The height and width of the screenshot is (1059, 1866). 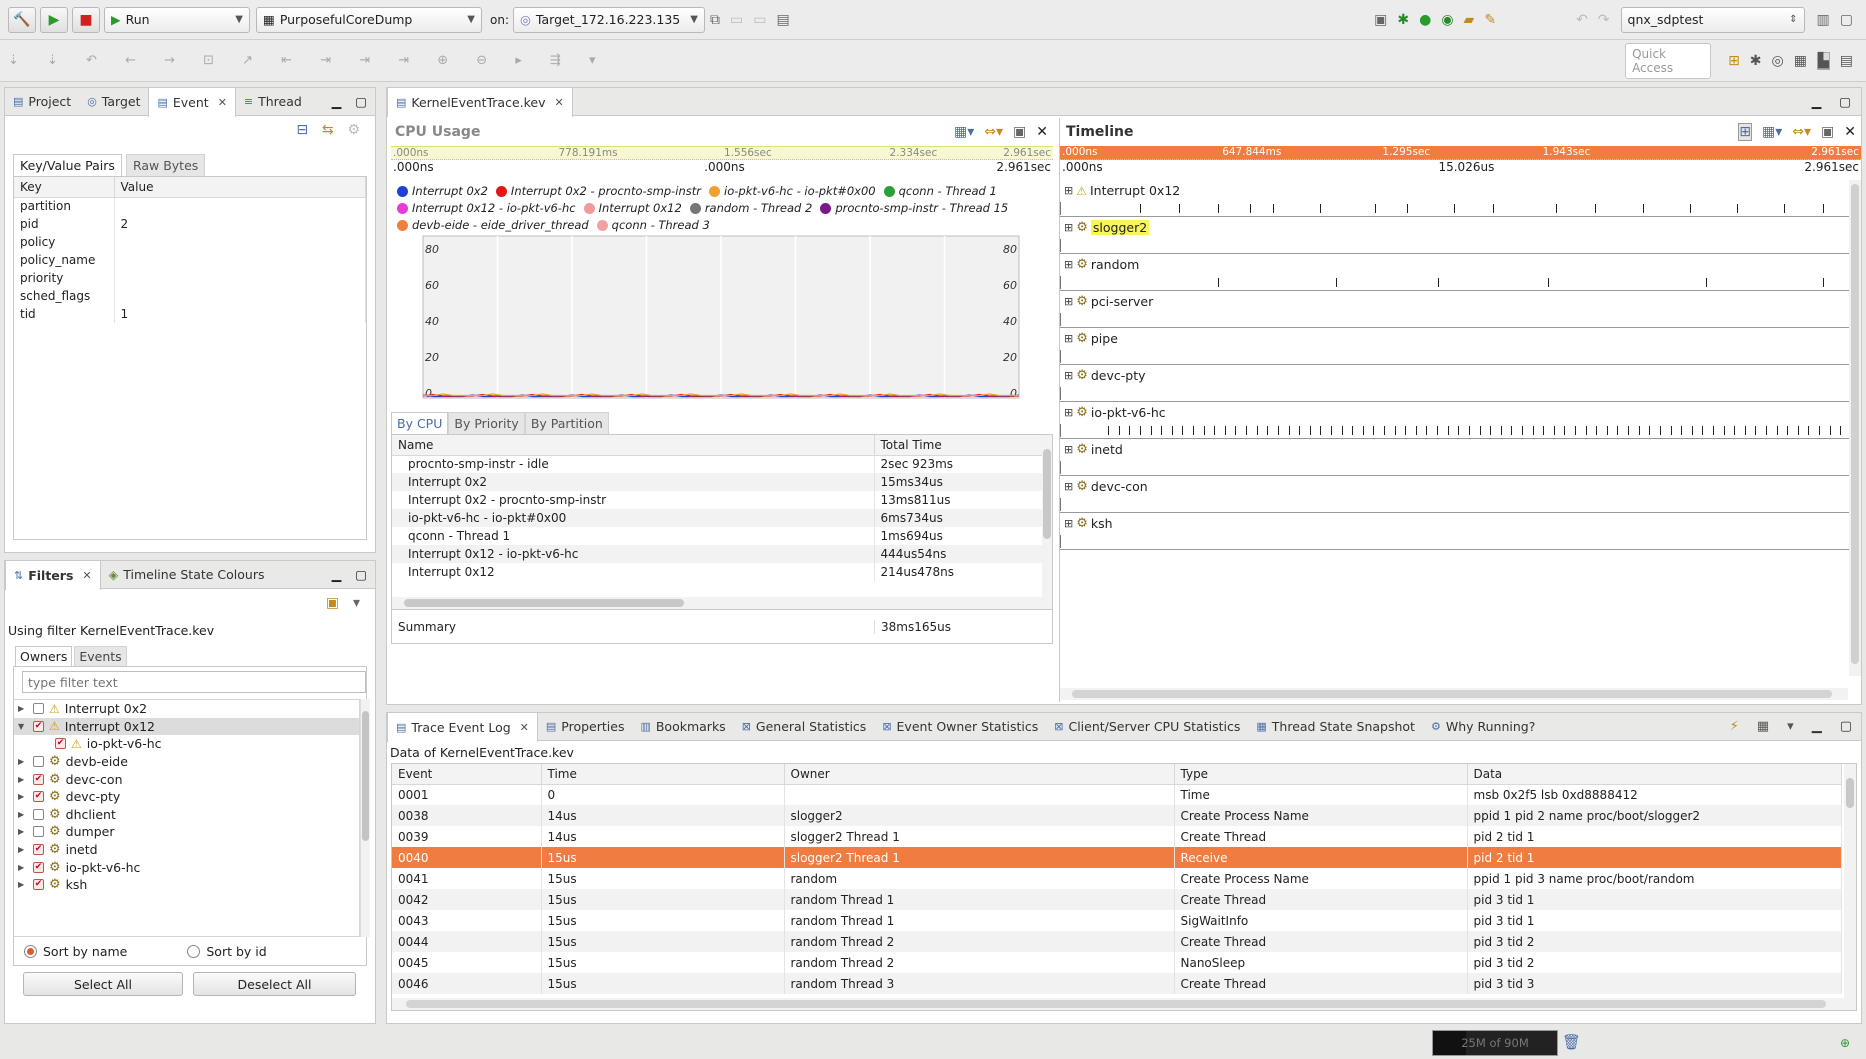 I want to click on select-all-button: Select All, so click(x=103, y=984).